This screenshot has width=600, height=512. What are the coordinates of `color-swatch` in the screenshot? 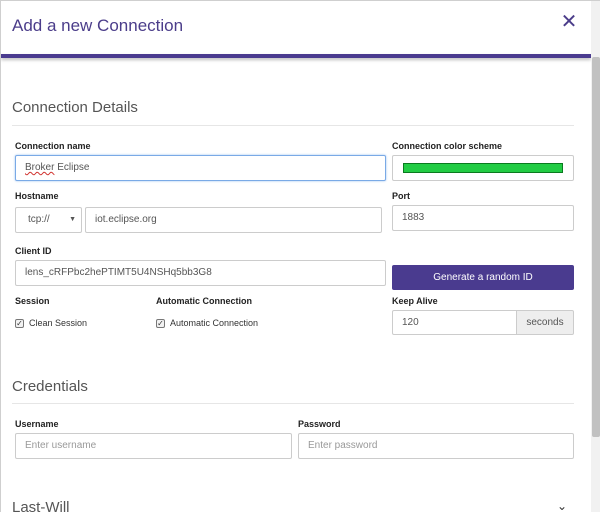 It's located at (483, 168).